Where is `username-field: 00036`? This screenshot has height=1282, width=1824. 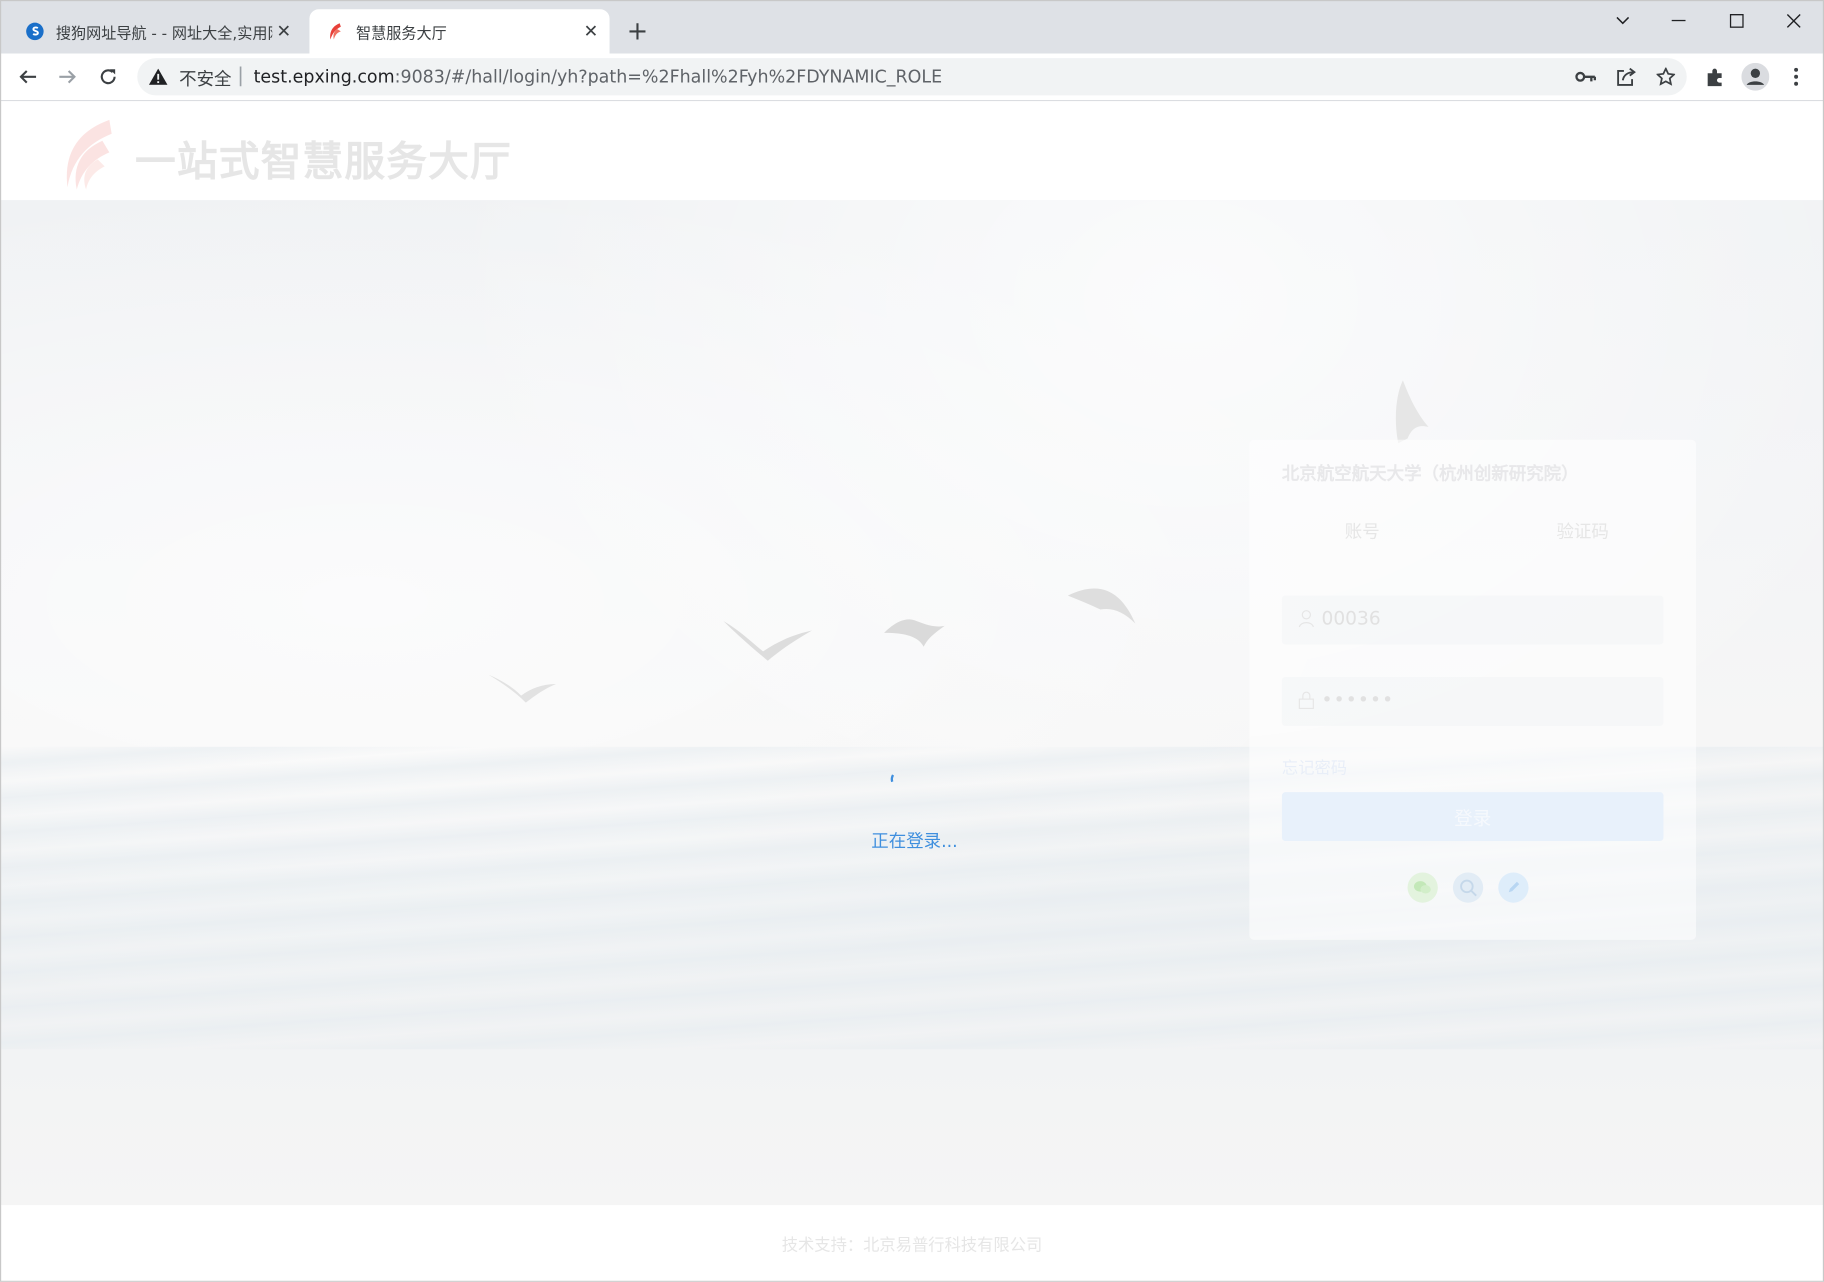 username-field: 00036 is located at coordinates (1472, 620).